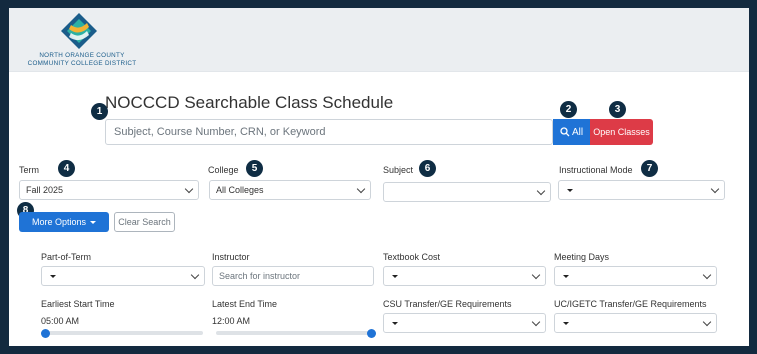  What do you see at coordinates (245, 304) in the screenshot?
I see `latest-end-label: Latest End Time` at bounding box center [245, 304].